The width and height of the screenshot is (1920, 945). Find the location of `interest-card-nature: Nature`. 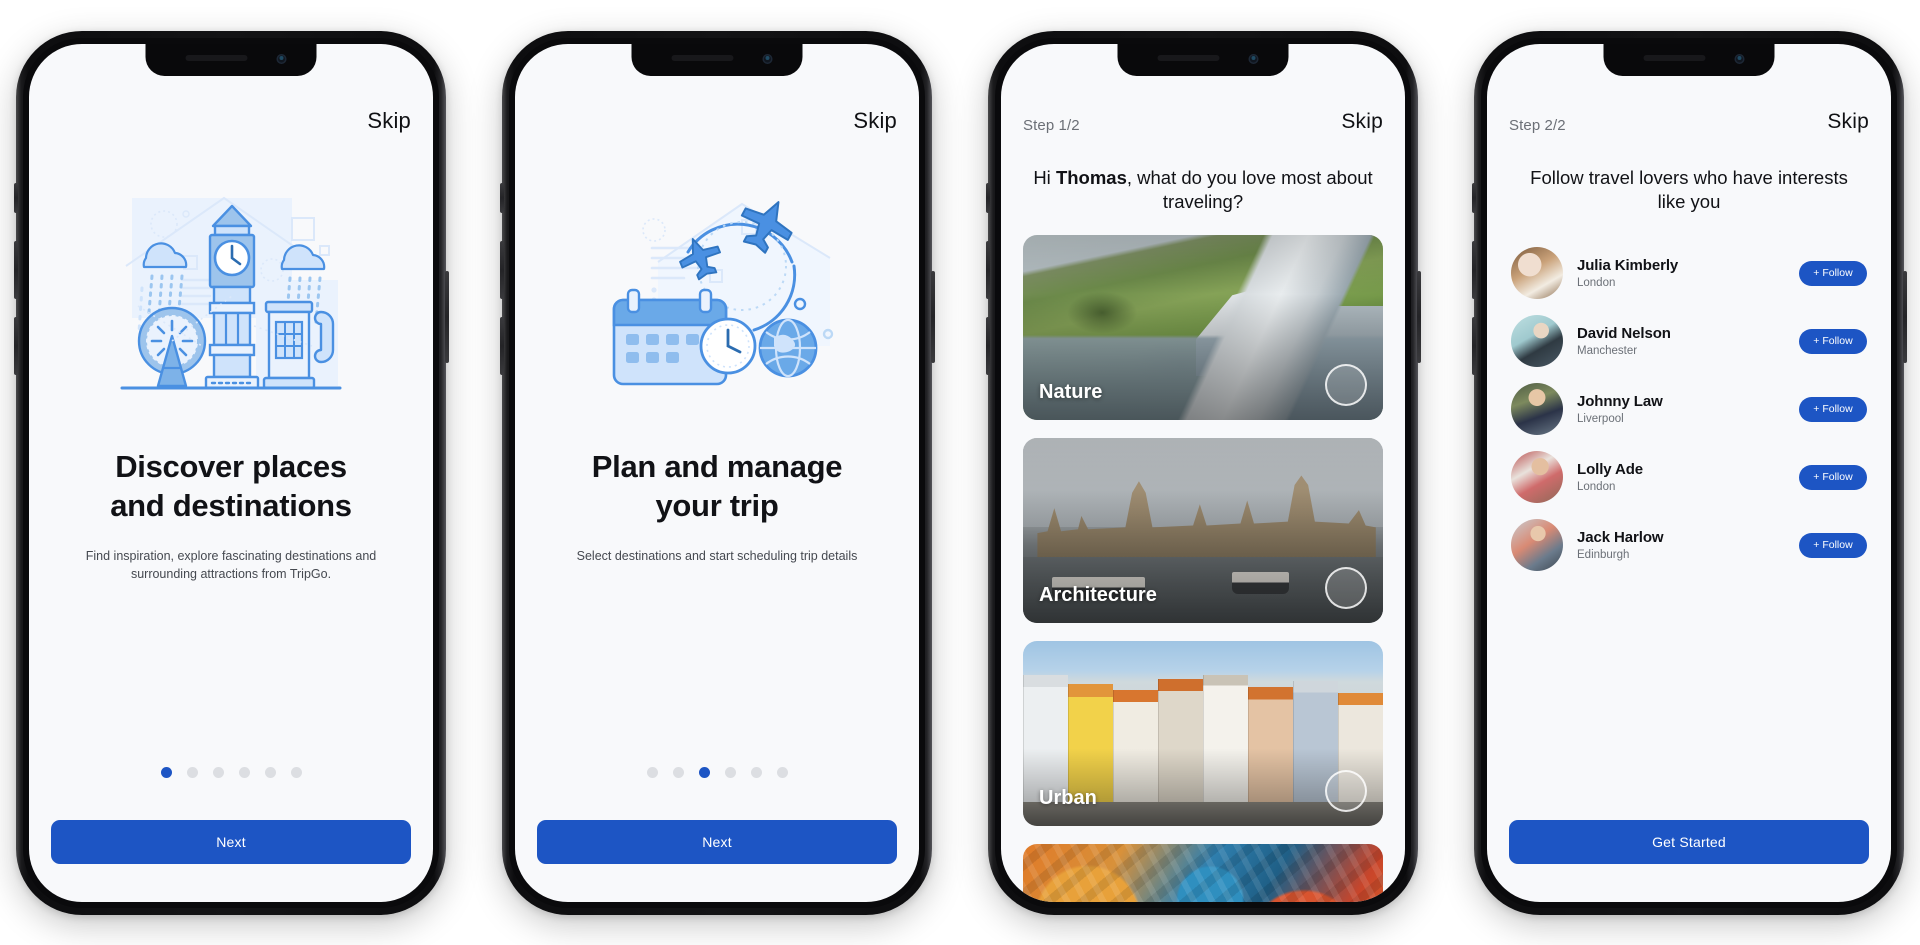

interest-card-nature: Nature is located at coordinates (1203, 328).